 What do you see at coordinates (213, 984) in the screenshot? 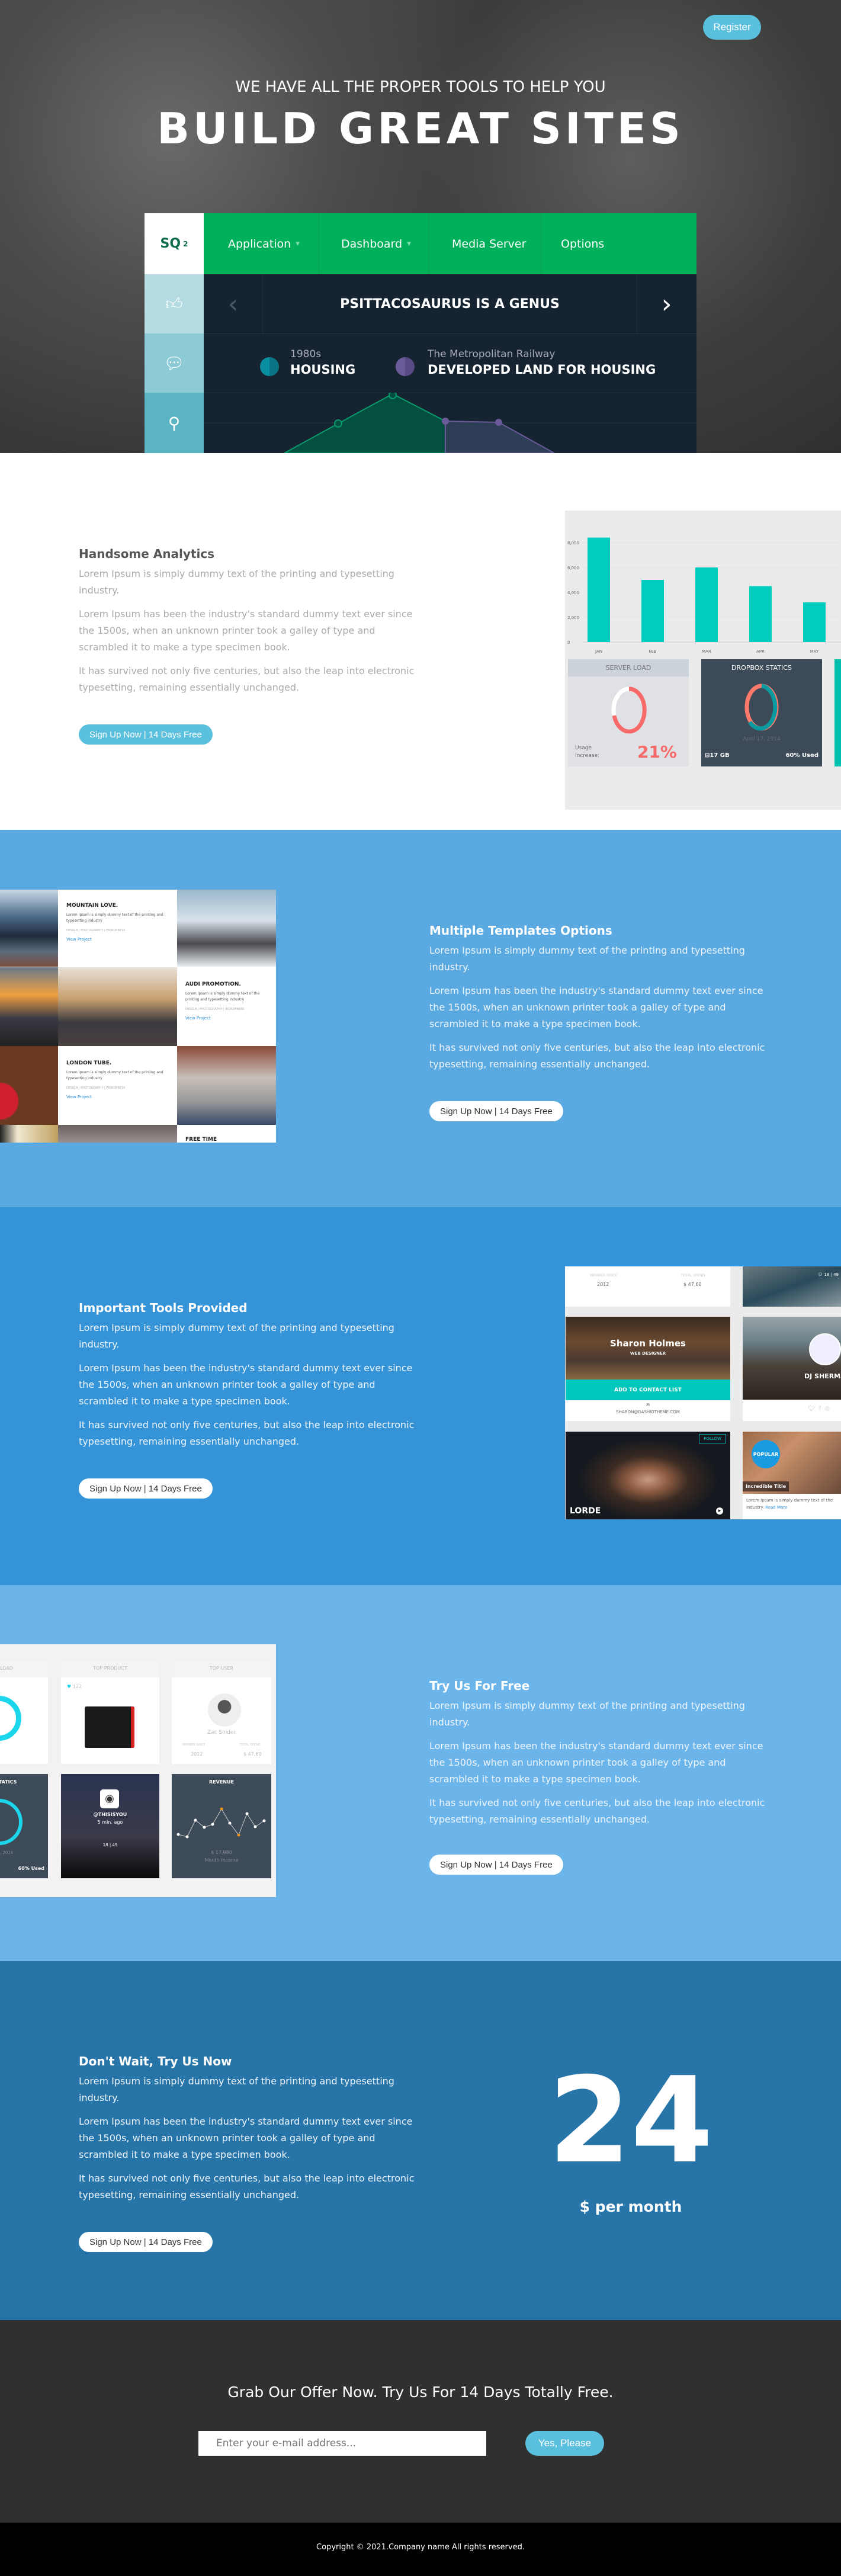
I see `card-title: AUDI PROMOTION.` at bounding box center [213, 984].